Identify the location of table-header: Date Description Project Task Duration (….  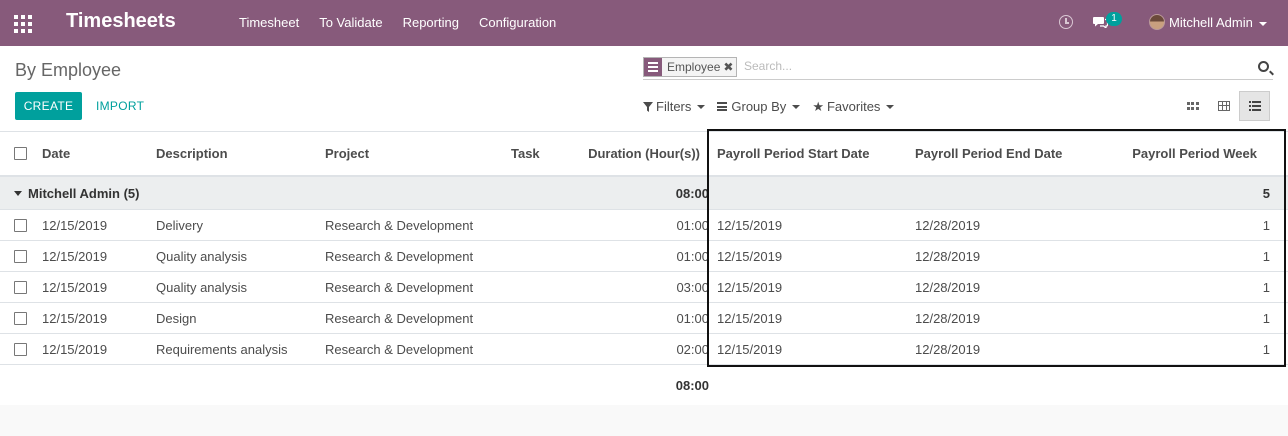
(644, 154).